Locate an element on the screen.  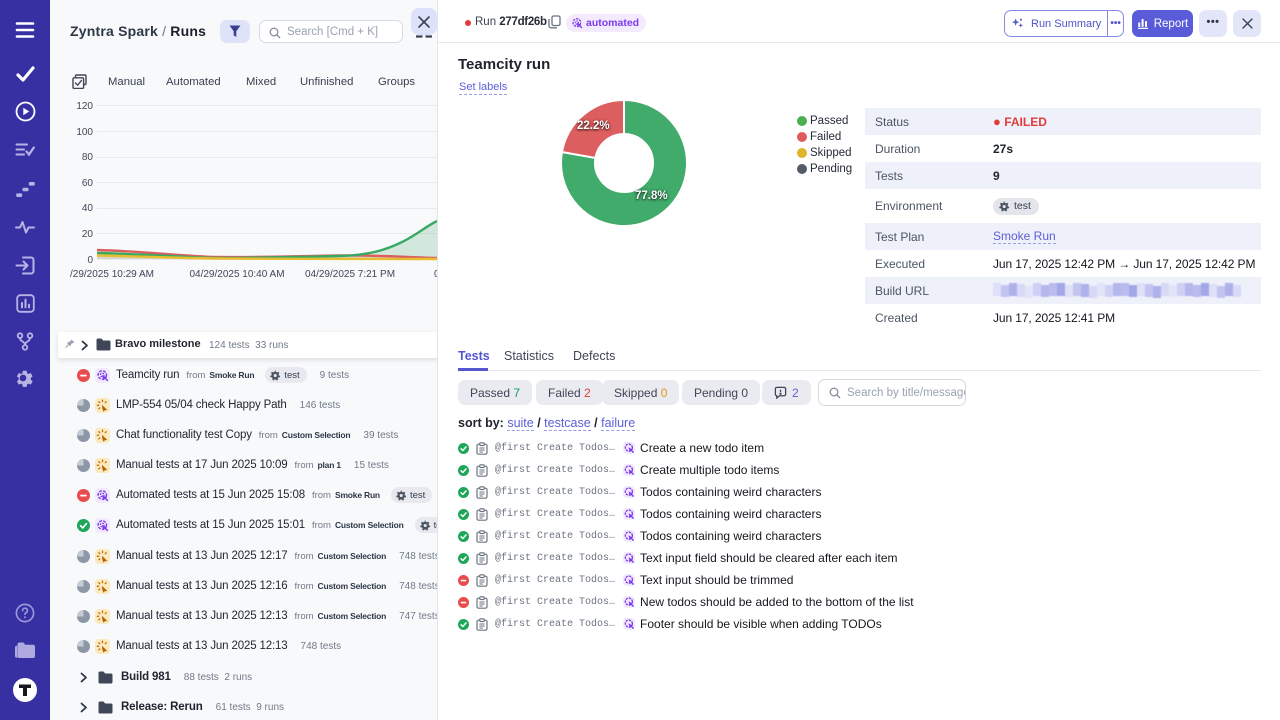
svg-text: 100 is located at coordinates (84, 132).